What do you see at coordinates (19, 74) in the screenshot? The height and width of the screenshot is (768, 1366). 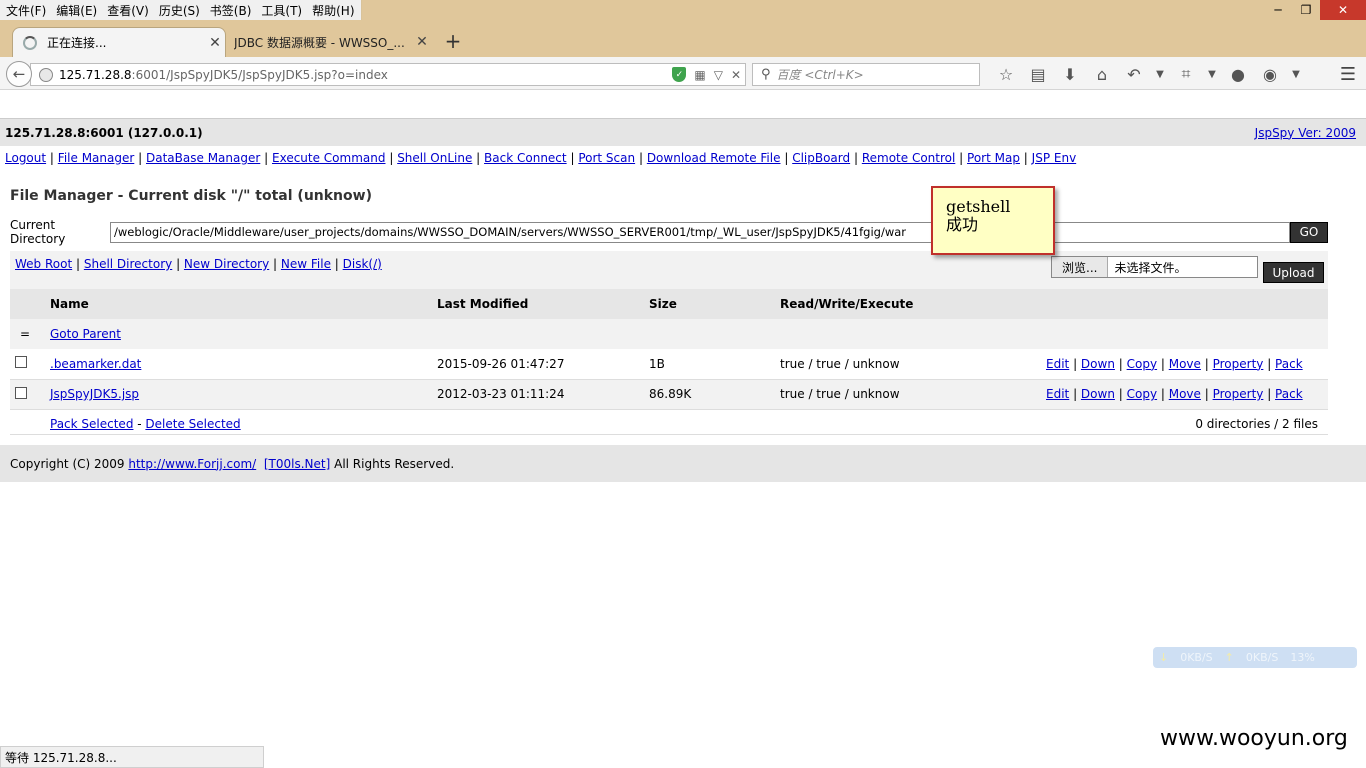 I see `back-button: ←` at bounding box center [19, 74].